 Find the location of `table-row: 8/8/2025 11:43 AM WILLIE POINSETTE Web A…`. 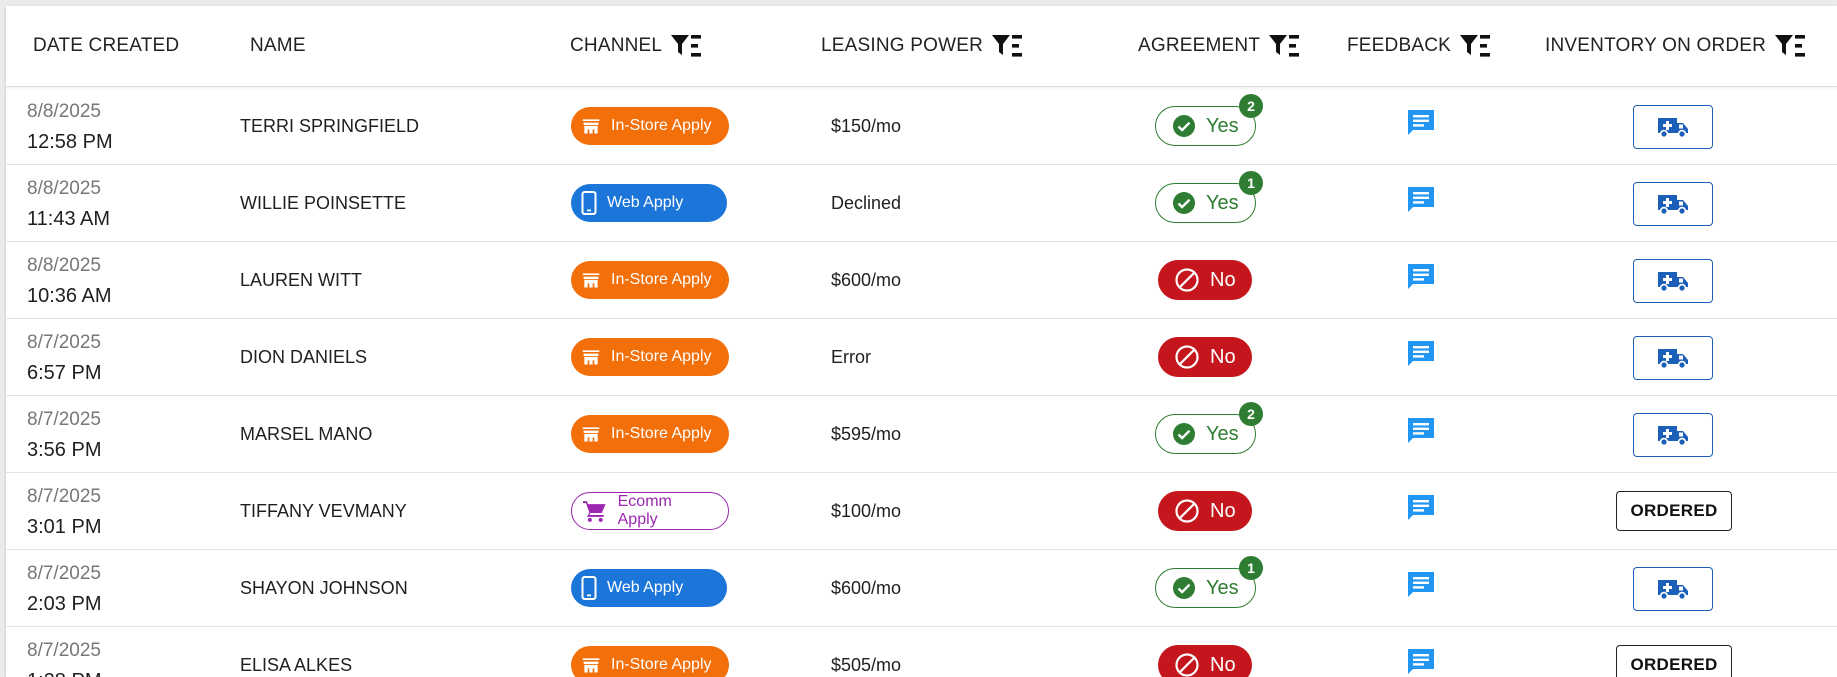

table-row: 8/8/2025 11:43 AM WILLIE POINSETTE Web A… is located at coordinates (921, 203).